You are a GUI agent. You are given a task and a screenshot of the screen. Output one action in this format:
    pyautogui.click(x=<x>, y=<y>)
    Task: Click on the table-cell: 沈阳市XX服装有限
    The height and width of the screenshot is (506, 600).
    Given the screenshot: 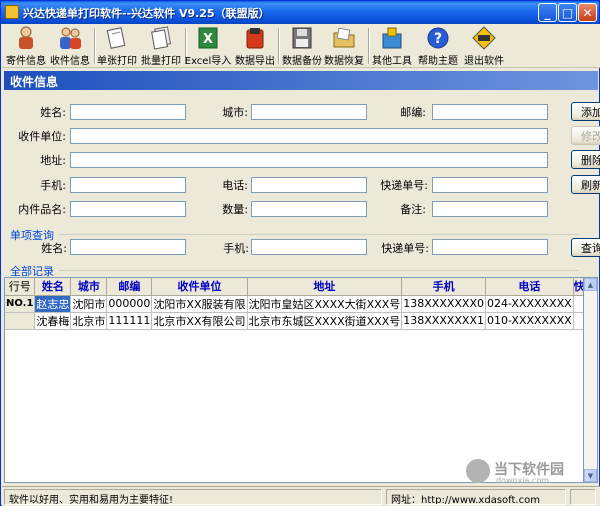 What is the action you would take?
    pyautogui.click(x=199, y=304)
    